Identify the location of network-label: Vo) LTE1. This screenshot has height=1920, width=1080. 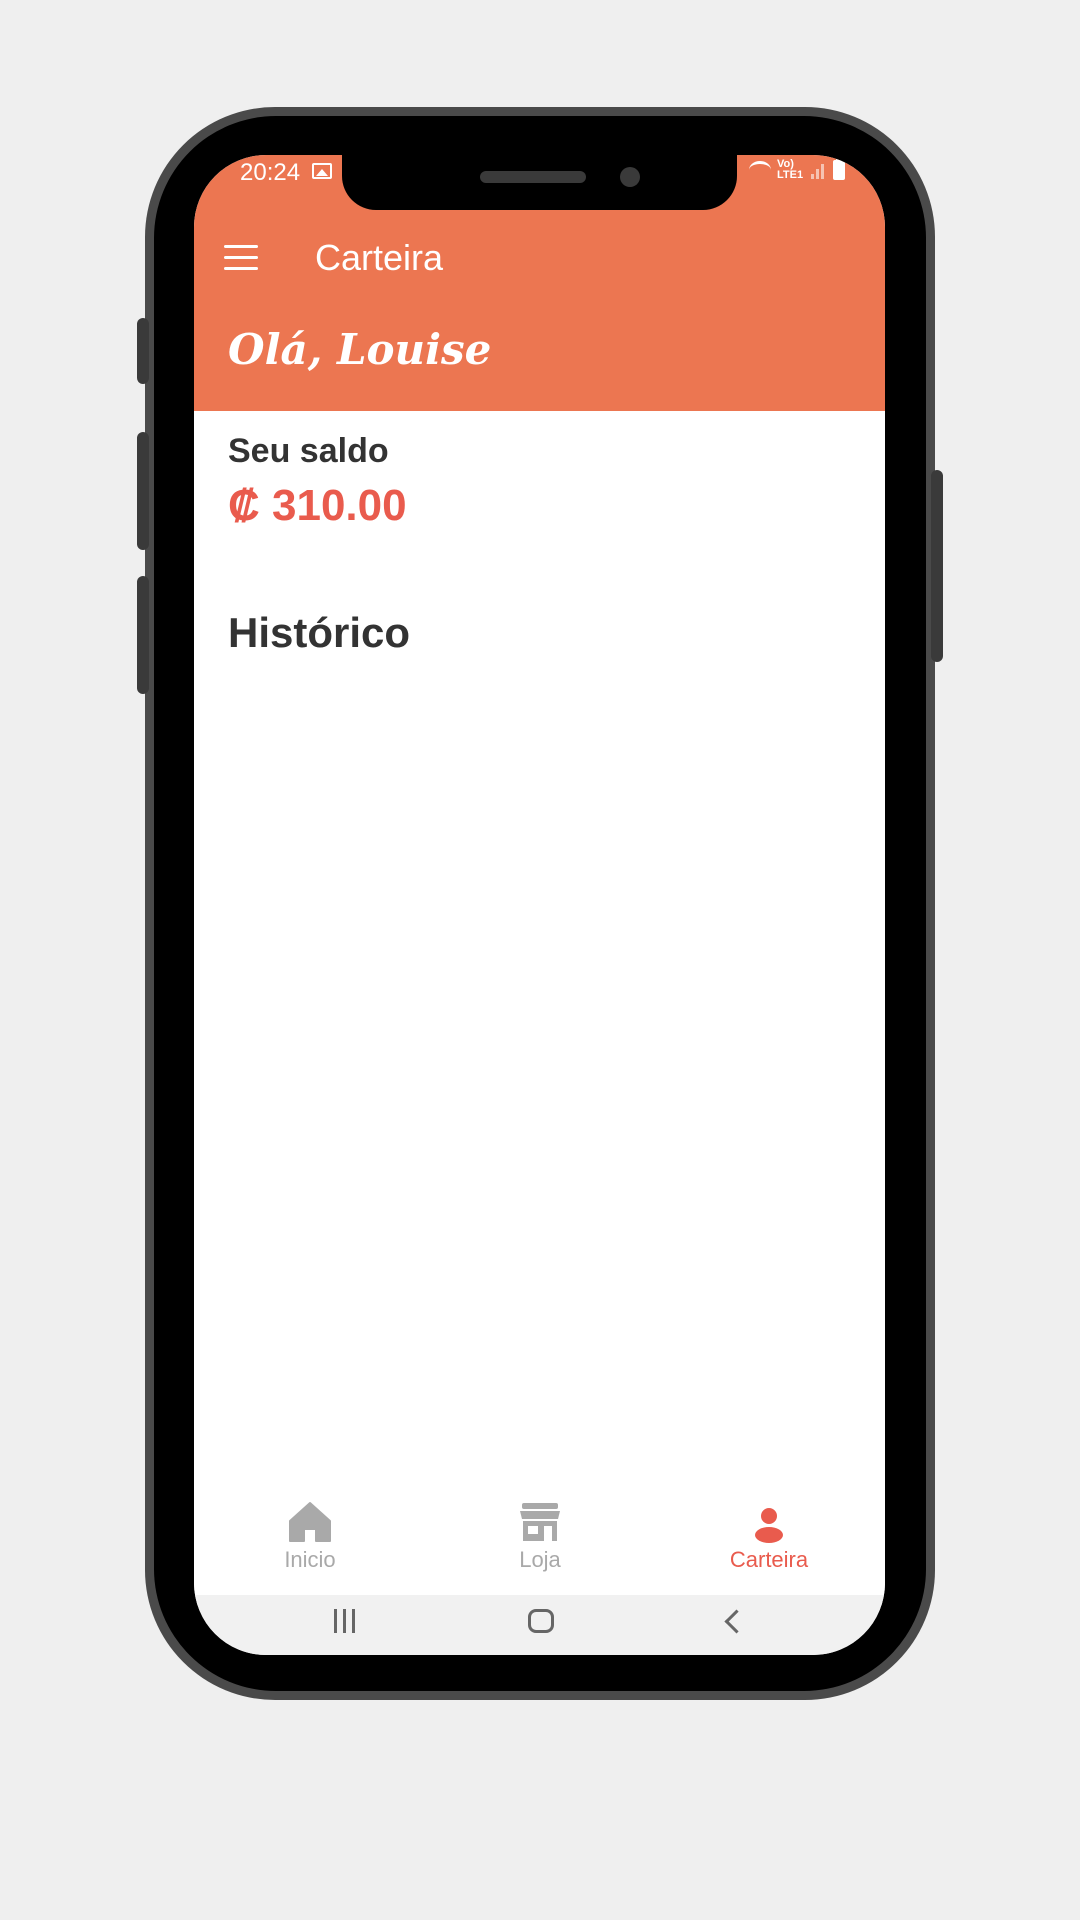
(790, 169).